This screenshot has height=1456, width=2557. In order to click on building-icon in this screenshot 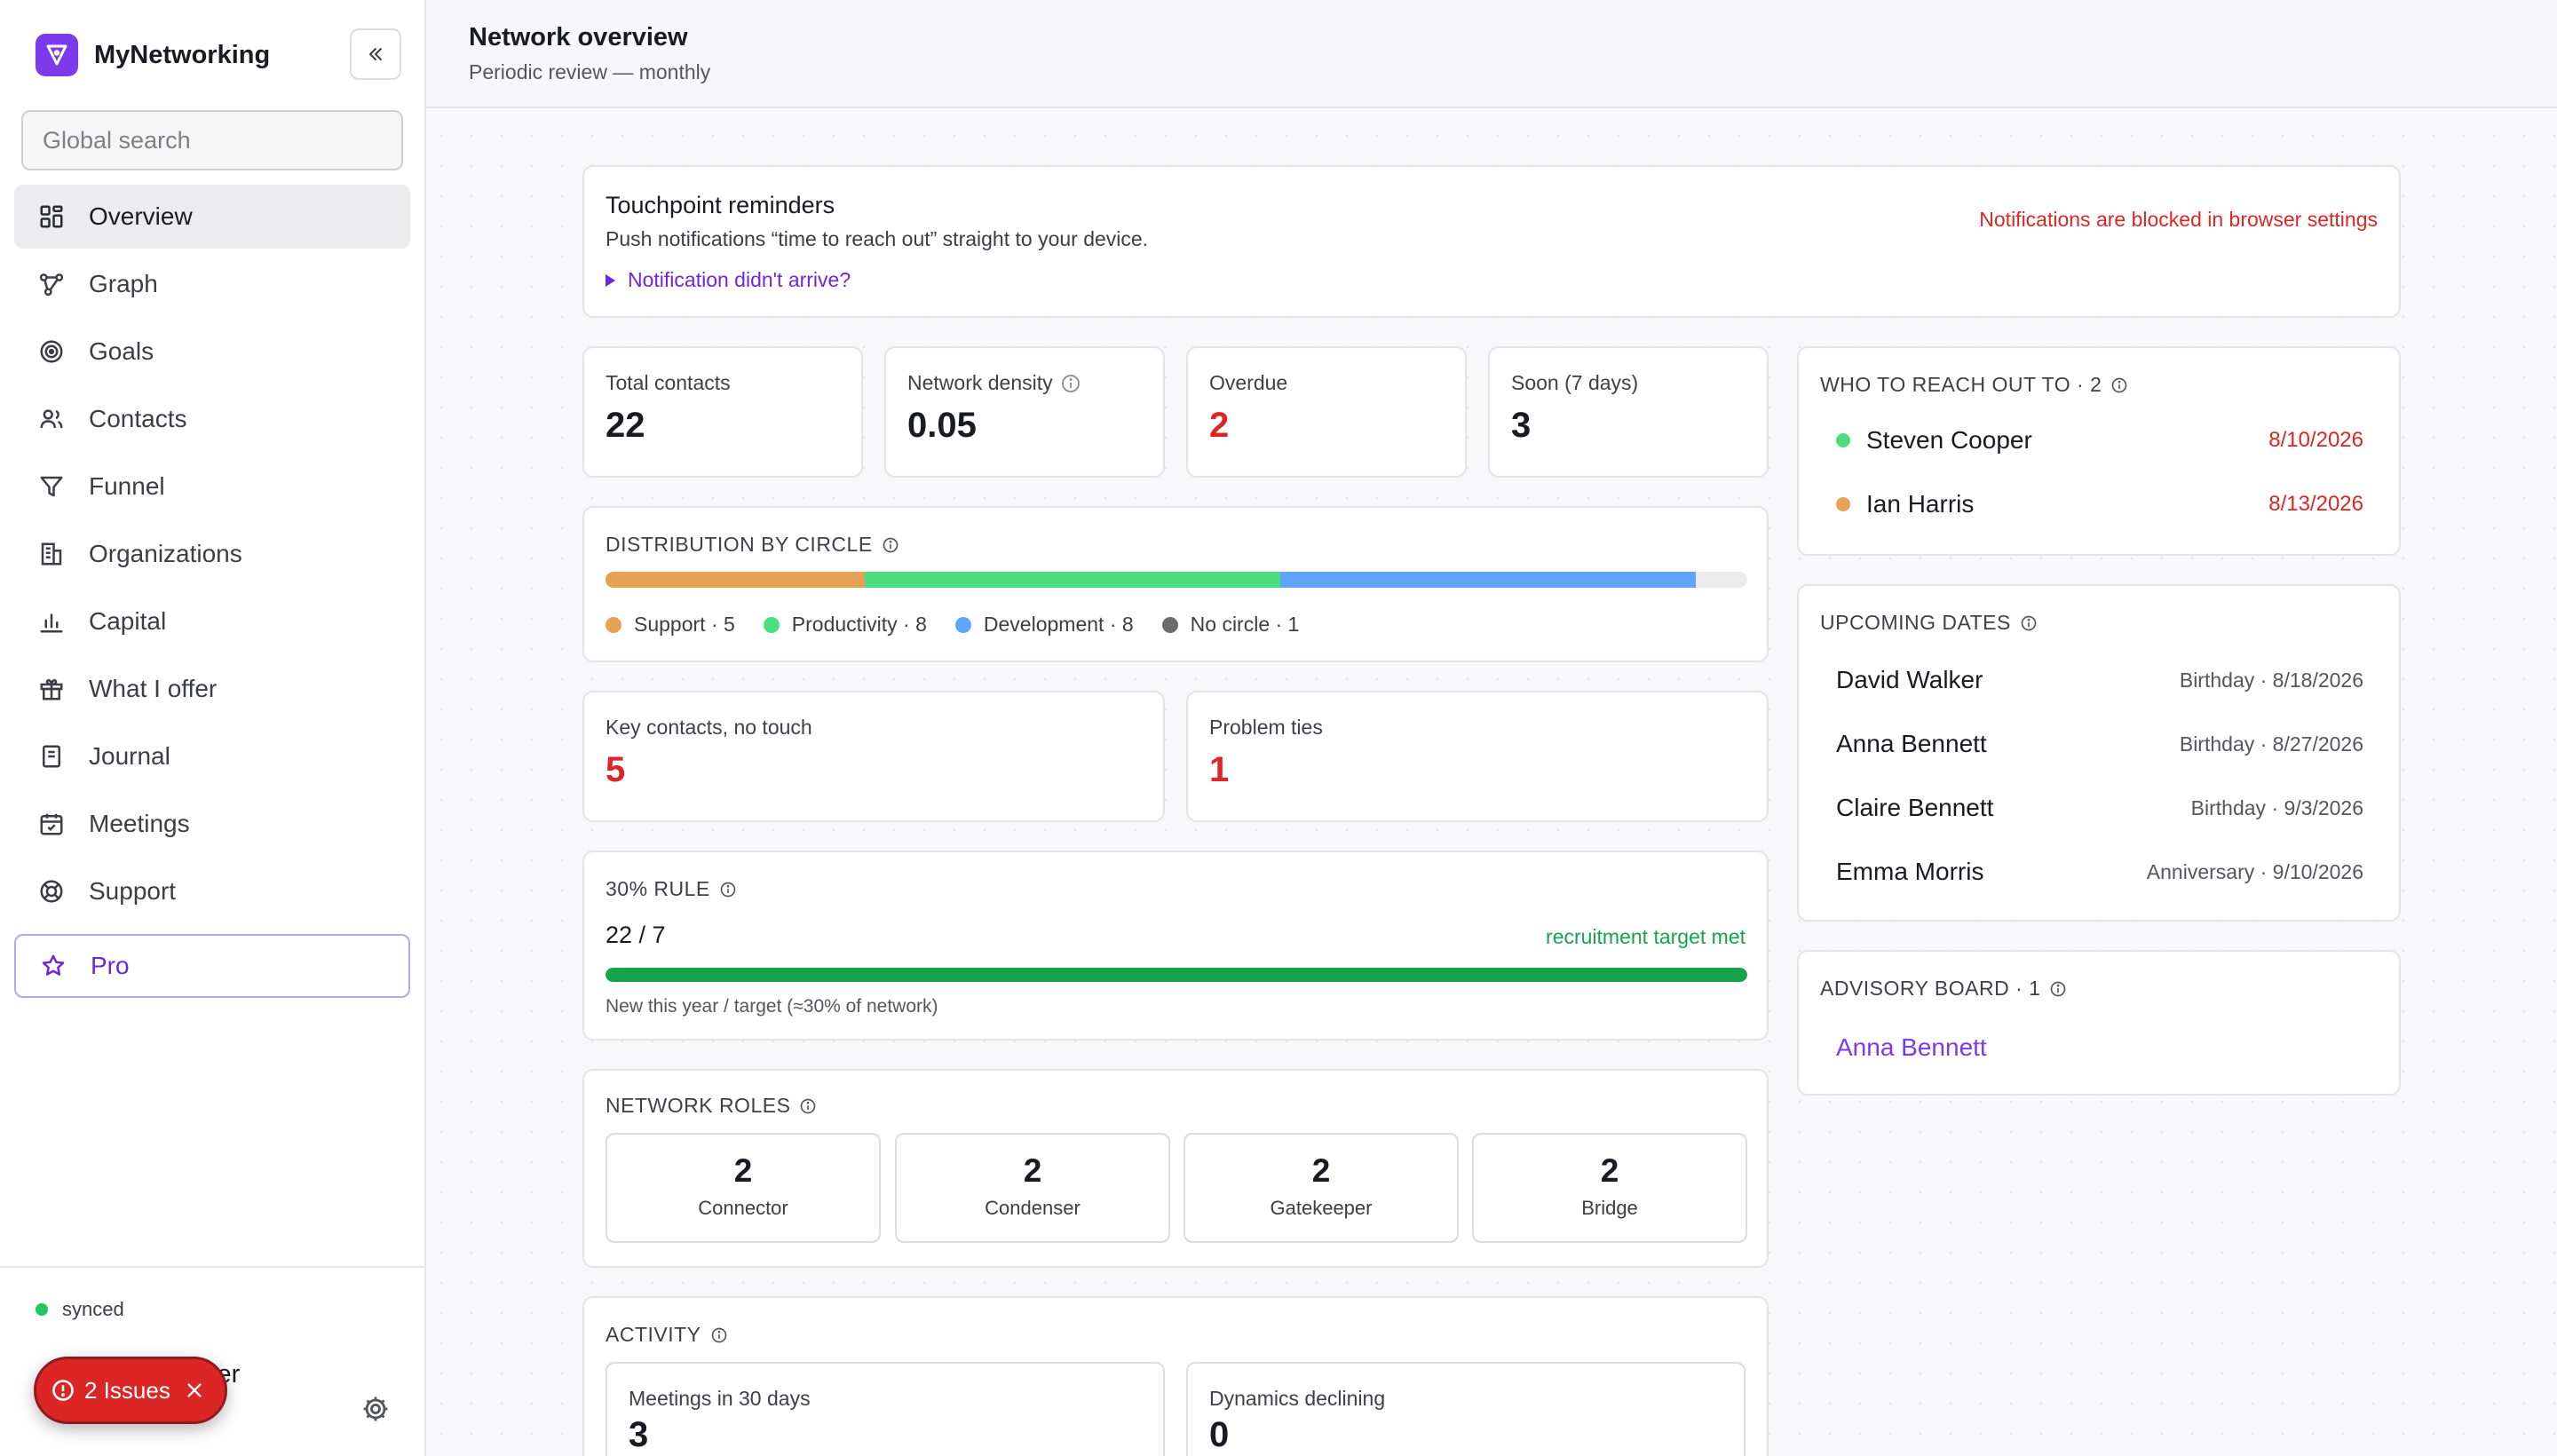, I will do `click(51, 554)`.